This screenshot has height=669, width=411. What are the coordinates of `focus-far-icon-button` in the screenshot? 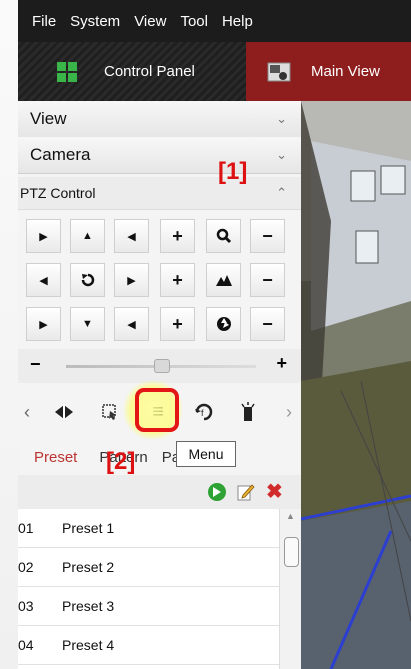 It's located at (223, 280).